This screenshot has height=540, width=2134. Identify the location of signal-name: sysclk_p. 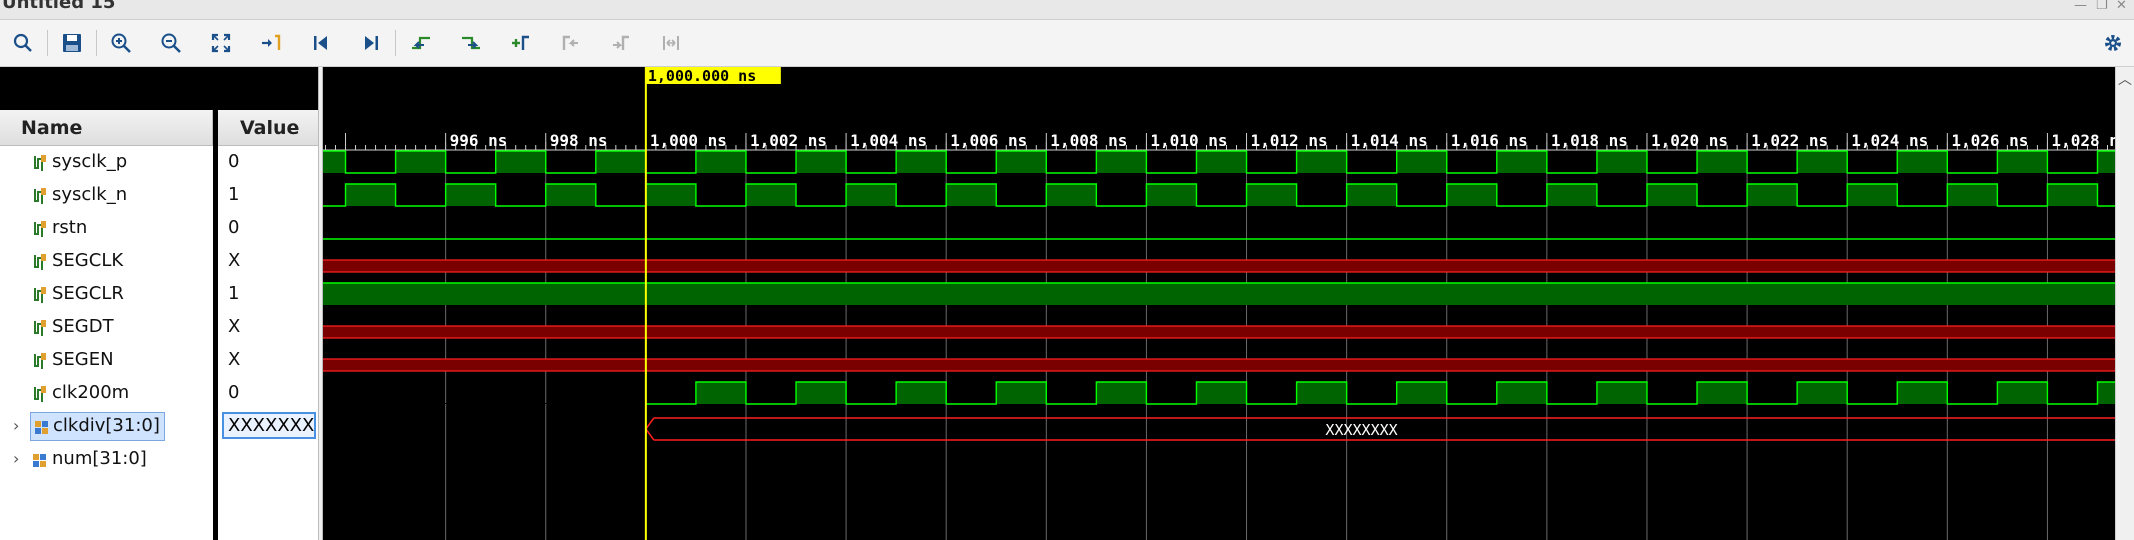
(89, 161).